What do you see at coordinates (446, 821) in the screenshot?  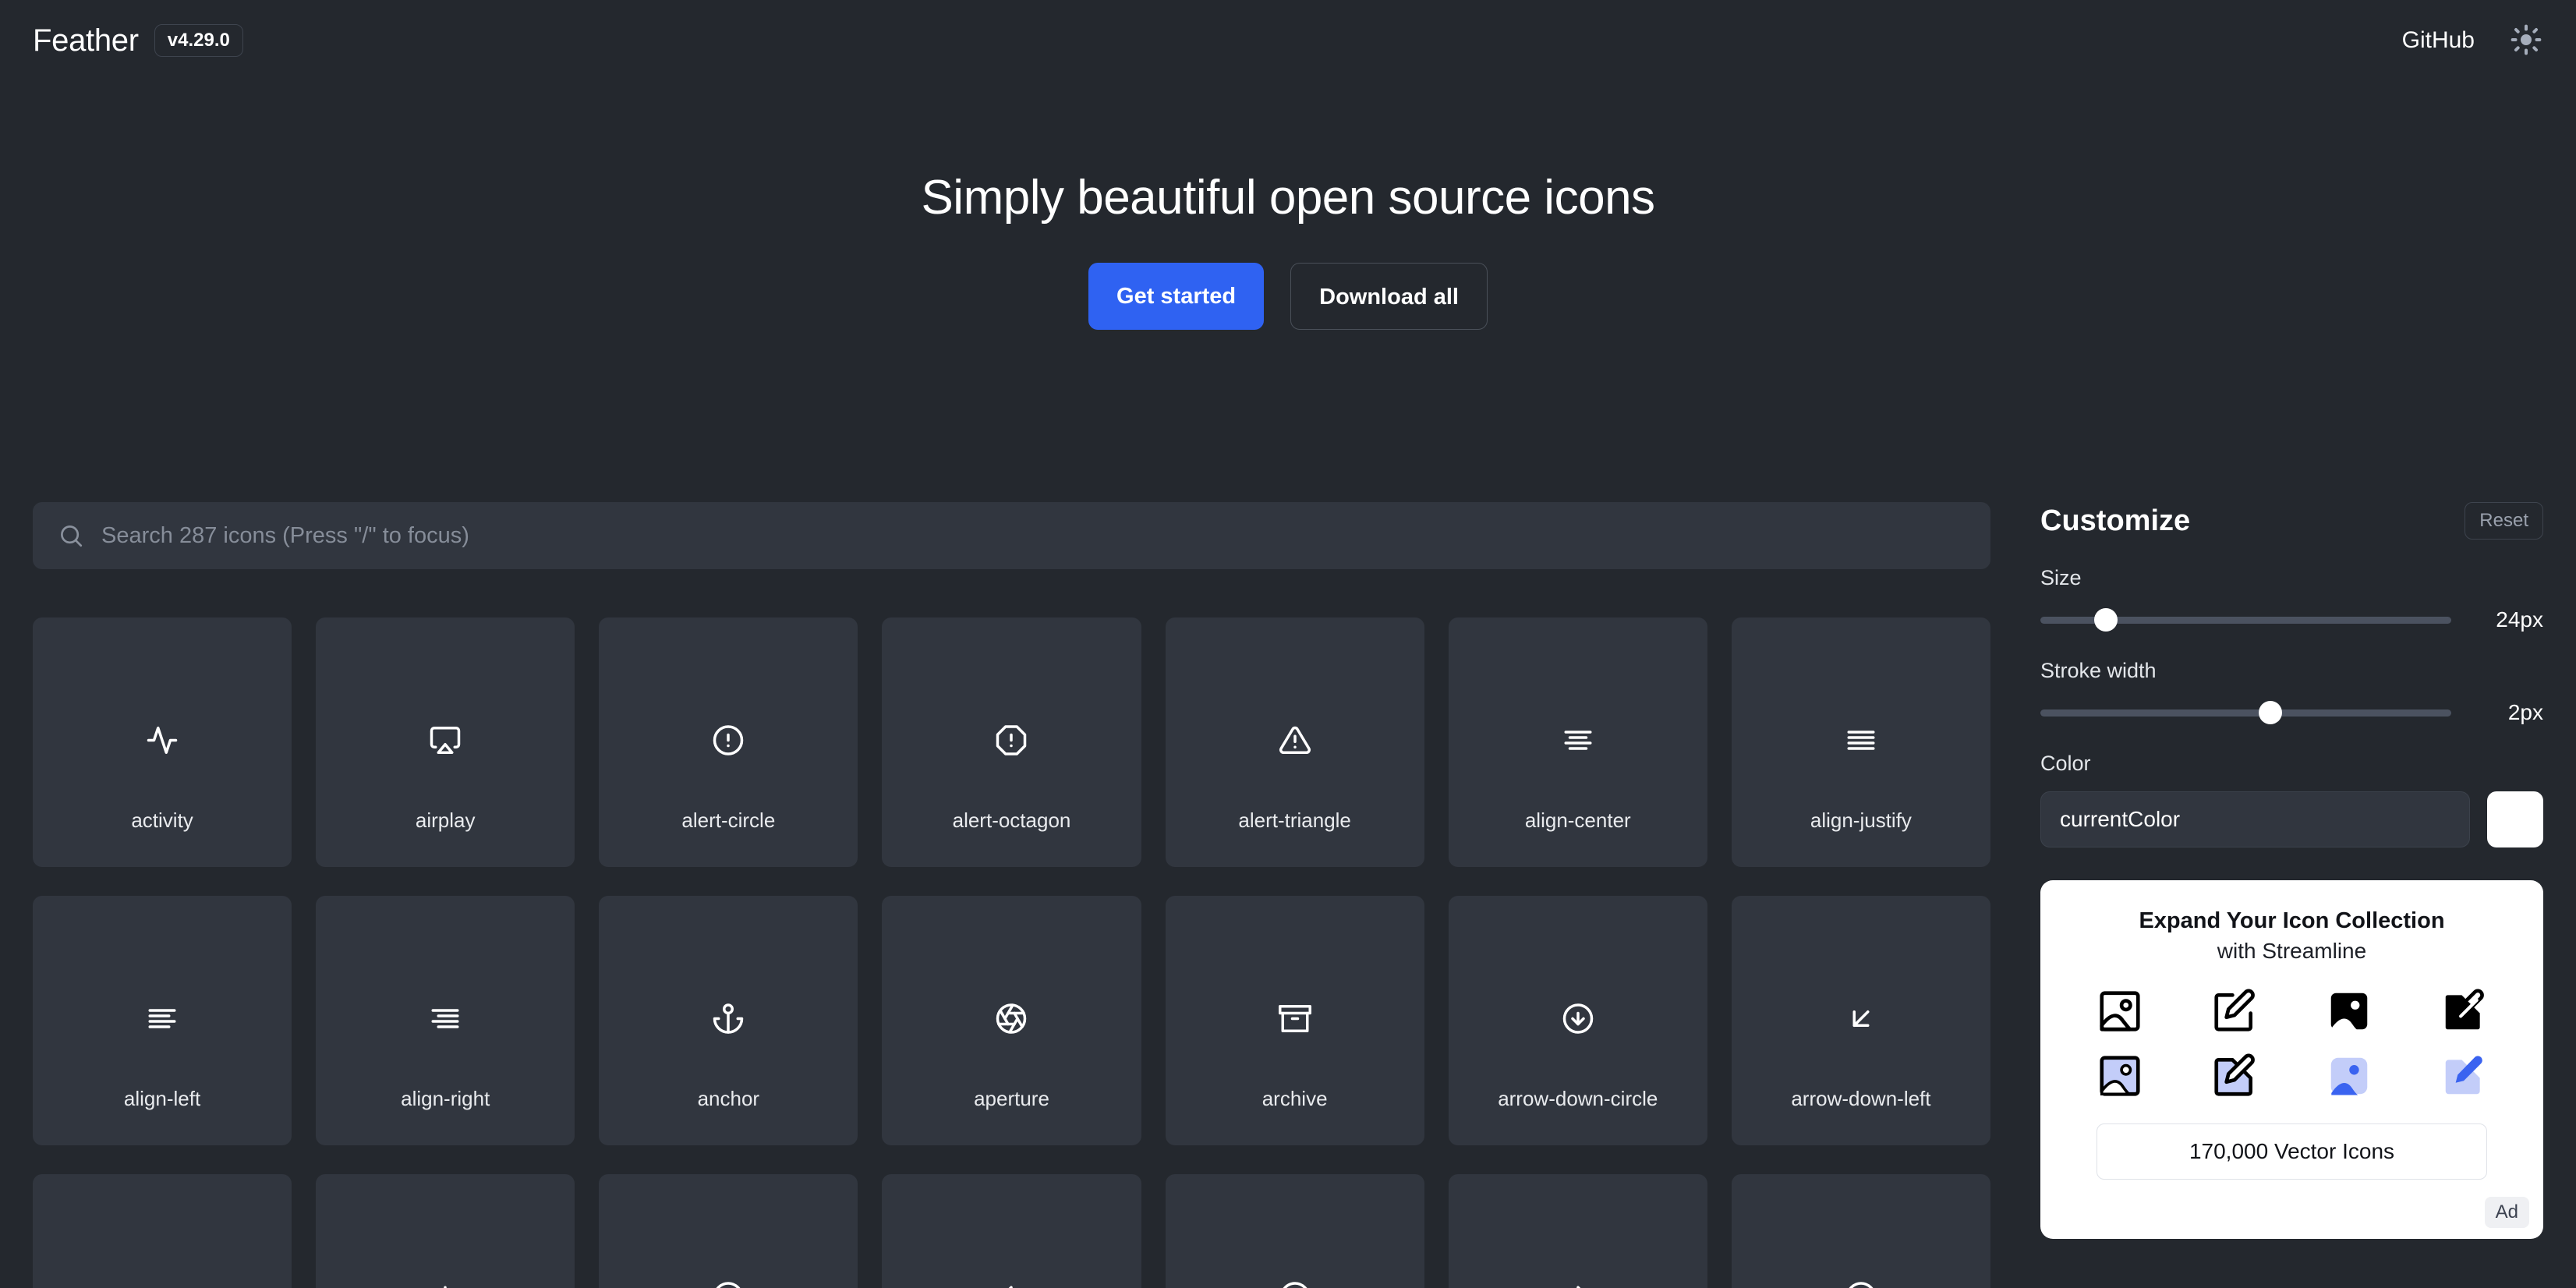 I see `icon-card-label: airplay` at bounding box center [446, 821].